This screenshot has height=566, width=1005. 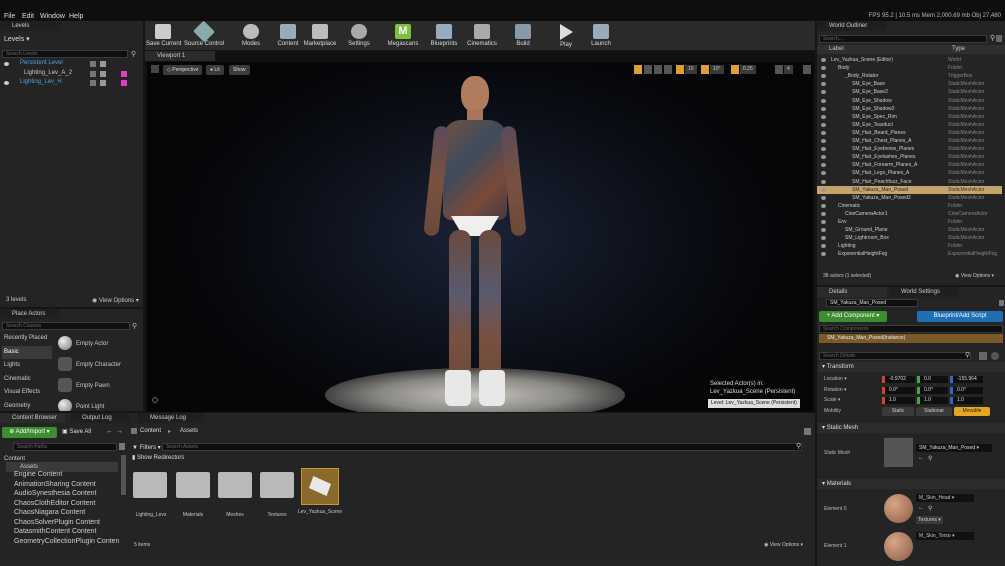 I want to click on save-current-button: Save Current, so click(x=163, y=35).